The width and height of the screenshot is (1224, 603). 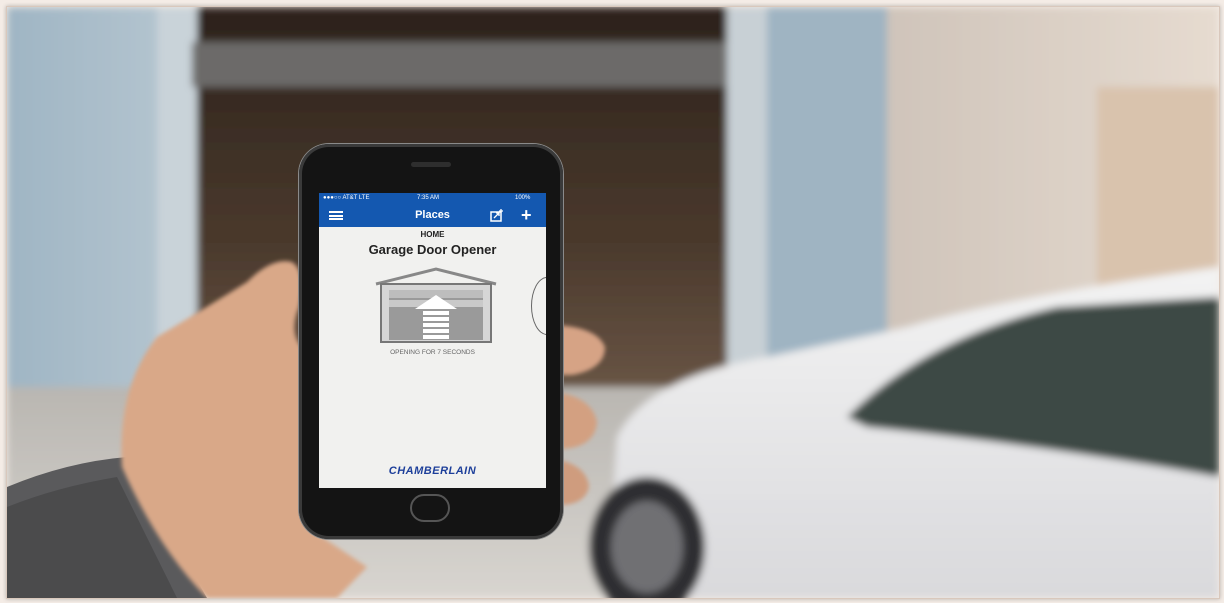 I want to click on swap-icon, so click(x=497, y=215).